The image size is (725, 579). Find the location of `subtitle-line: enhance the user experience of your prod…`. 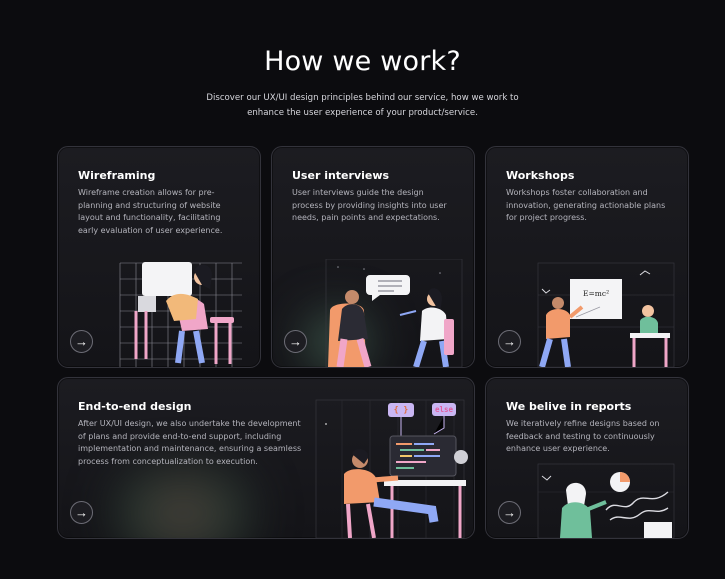

subtitle-line: enhance the user experience of your prod… is located at coordinates (362, 113).